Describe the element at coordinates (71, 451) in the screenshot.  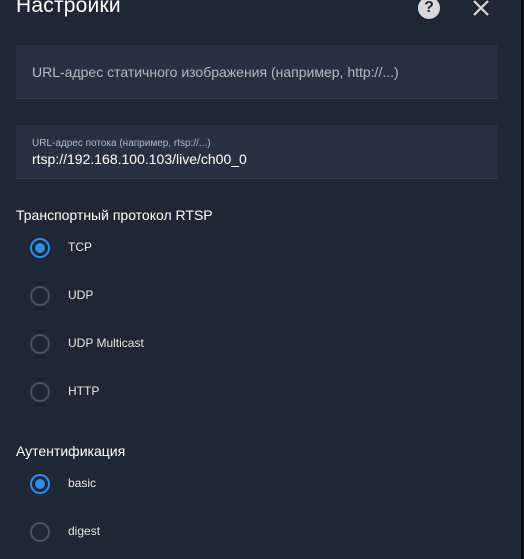
I see `auth-section-title: Аутентификация` at that location.